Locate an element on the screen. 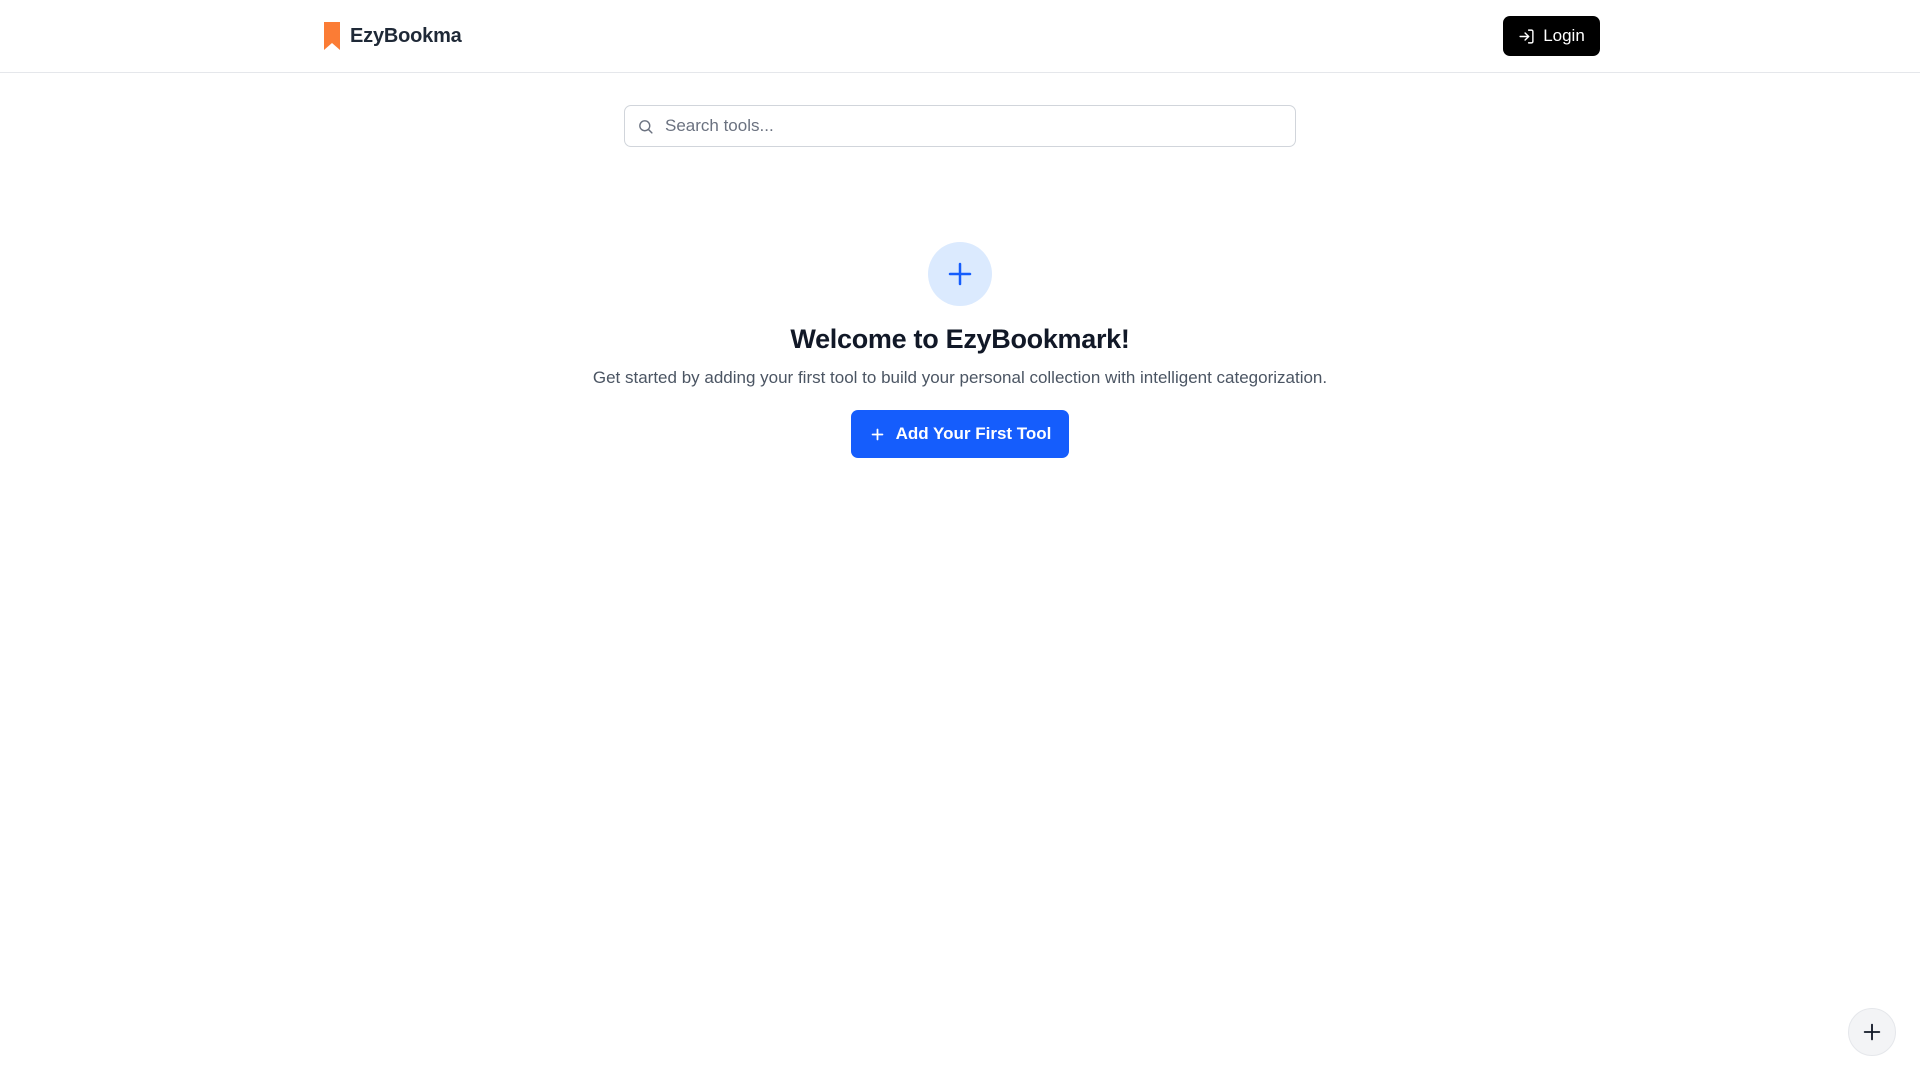  search-icon is located at coordinates (646, 127).